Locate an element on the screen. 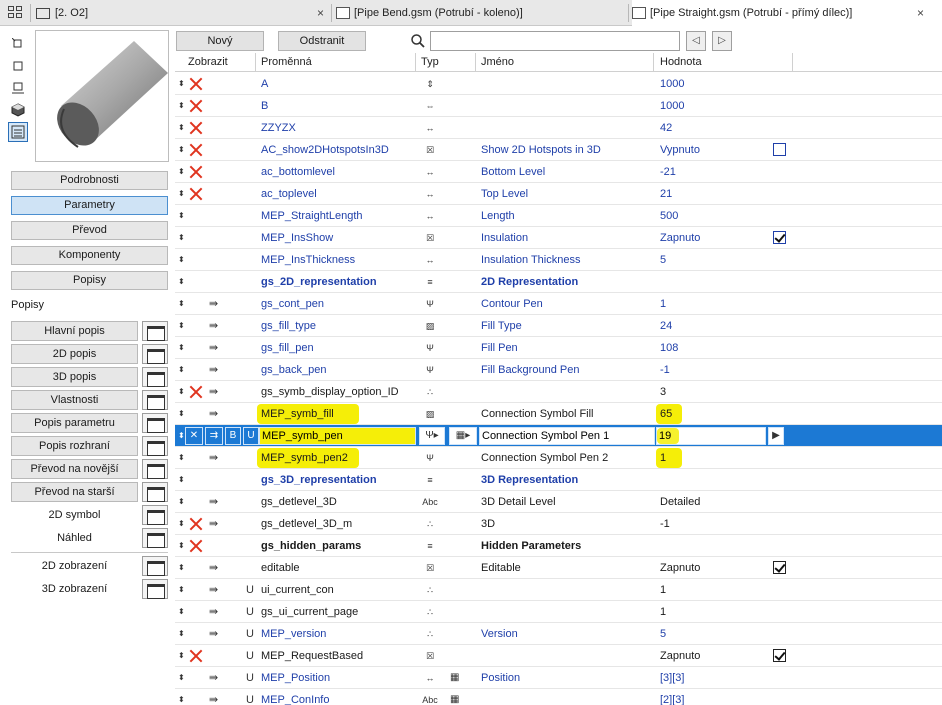 The height and width of the screenshot is (705, 942). parameter-value: 1000 is located at coordinates (672, 84).